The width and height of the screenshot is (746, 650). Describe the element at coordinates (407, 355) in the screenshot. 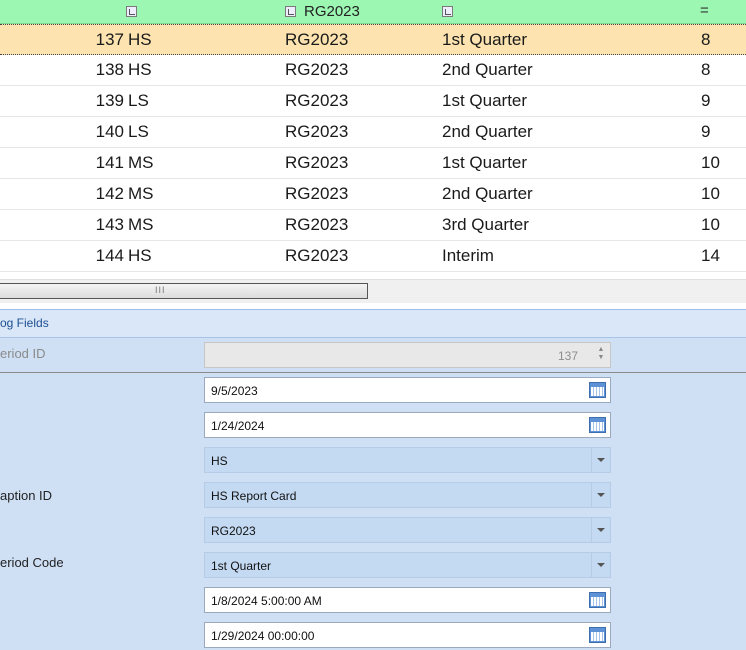

I see `period-id-spin-field: 137 ▲ ▼` at that location.